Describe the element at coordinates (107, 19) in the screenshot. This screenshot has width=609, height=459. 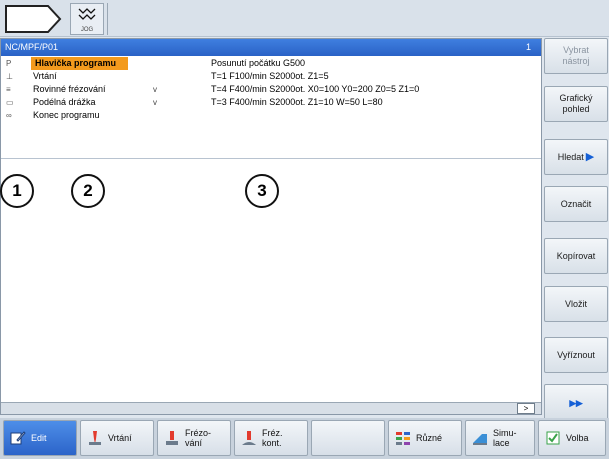
I see `divider` at that location.